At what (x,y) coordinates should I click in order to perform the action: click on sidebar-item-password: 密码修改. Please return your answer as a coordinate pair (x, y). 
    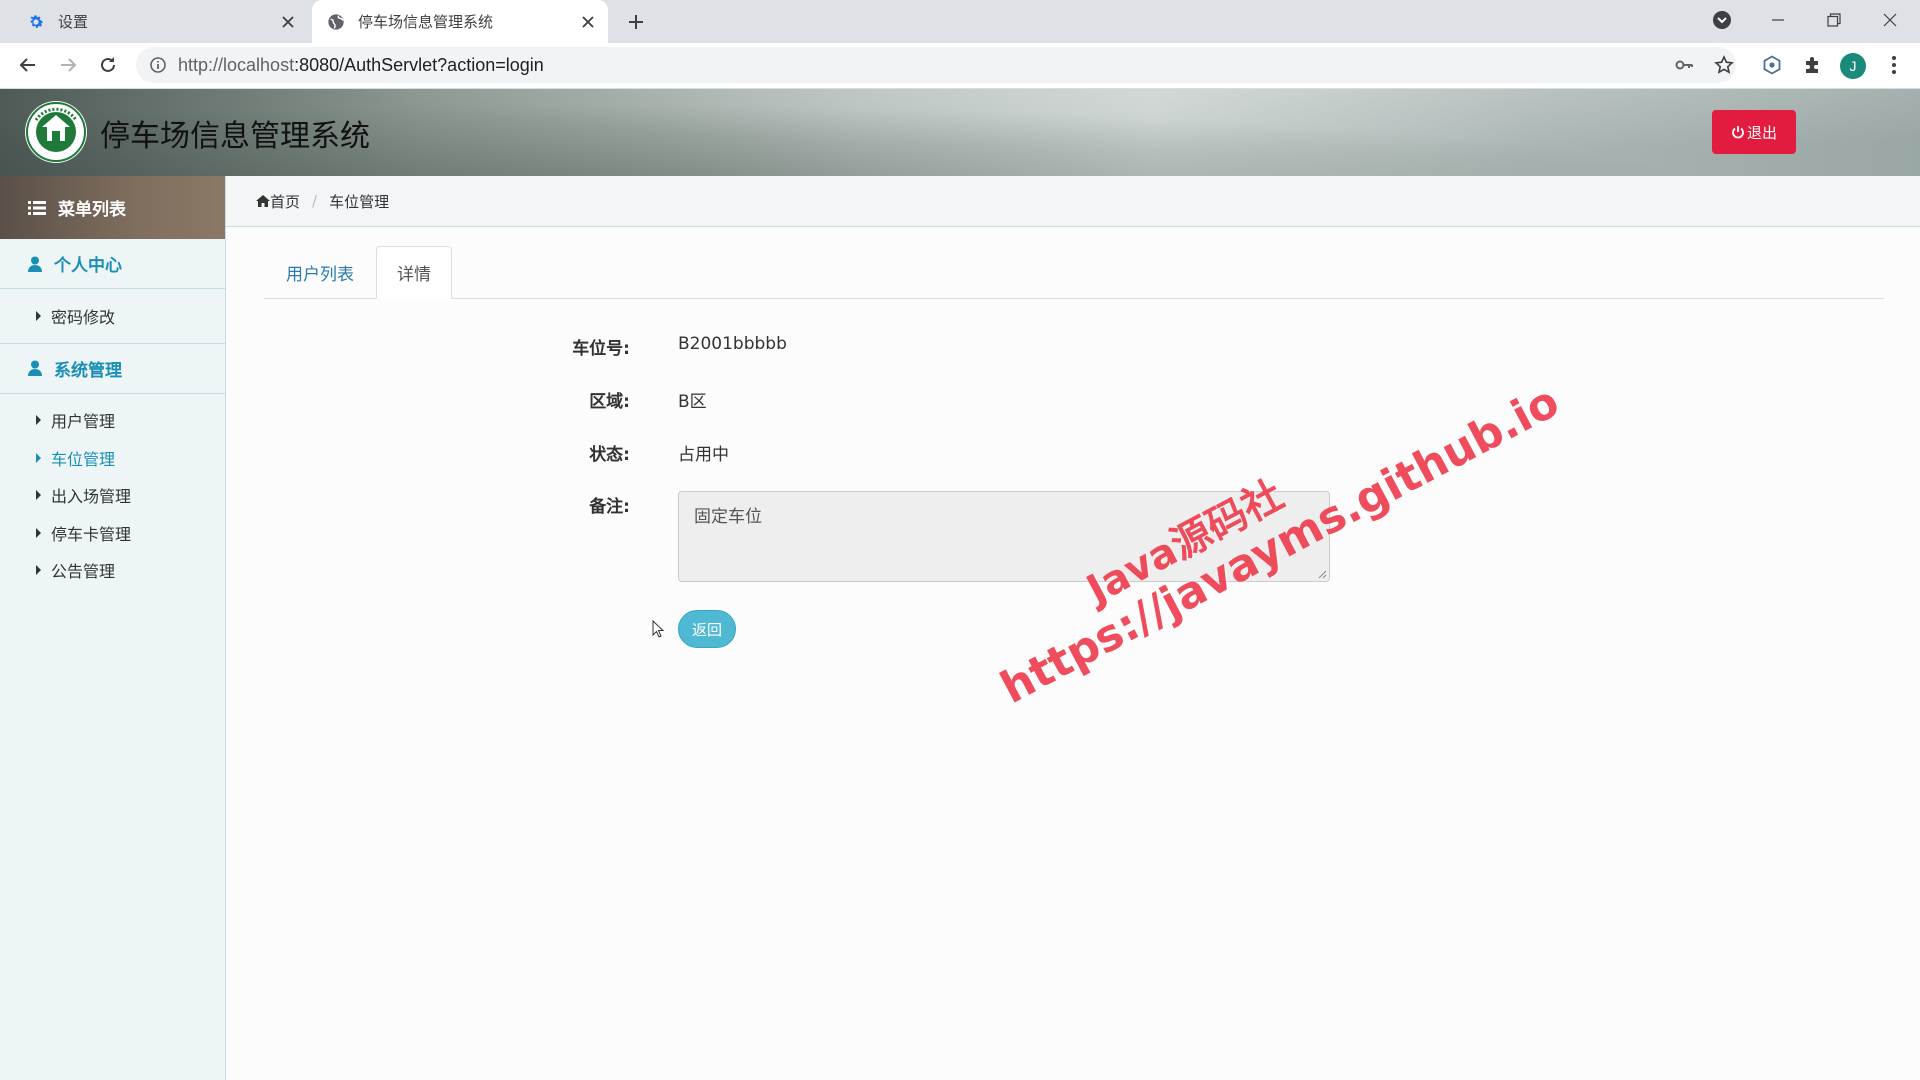
    Looking at the image, I should click on (112, 316).